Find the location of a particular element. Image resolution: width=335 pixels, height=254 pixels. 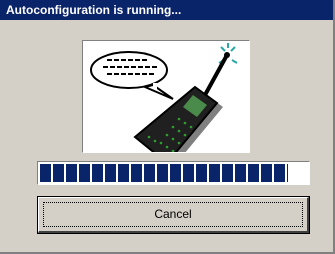

cancel-button-label: Cancel is located at coordinates (173, 214).